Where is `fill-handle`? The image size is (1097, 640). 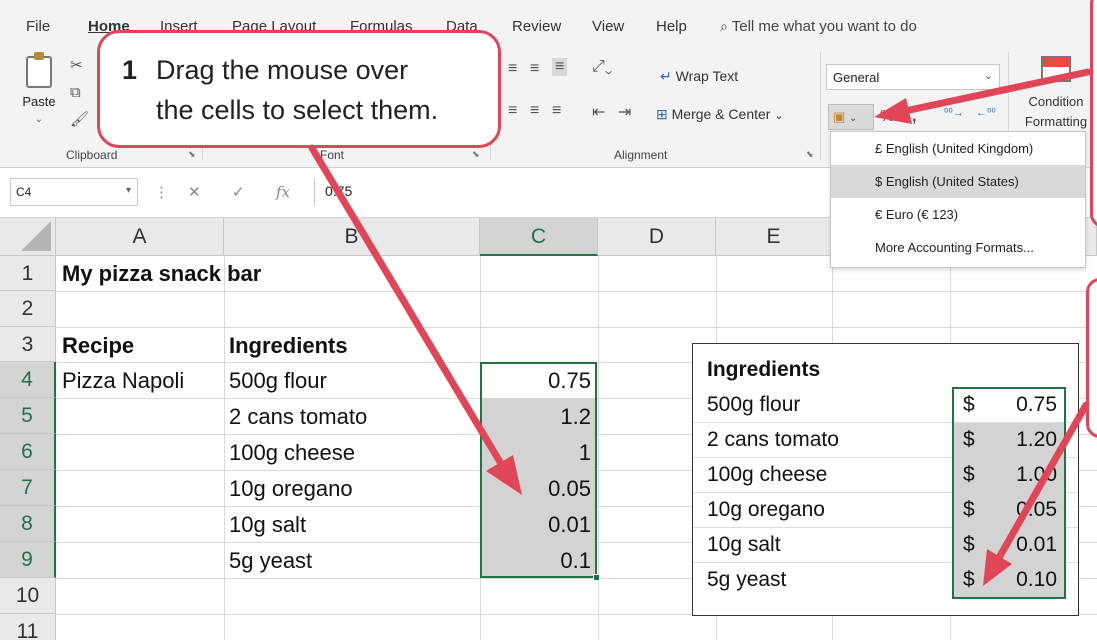
fill-handle is located at coordinates (596, 577).